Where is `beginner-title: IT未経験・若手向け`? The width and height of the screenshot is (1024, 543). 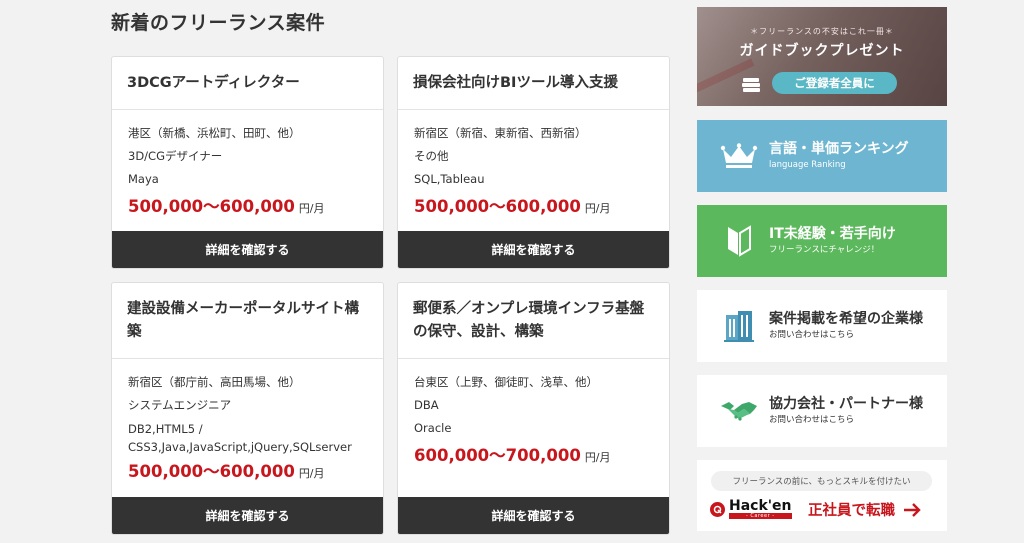 beginner-title: IT未経験・若手向け is located at coordinates (832, 234).